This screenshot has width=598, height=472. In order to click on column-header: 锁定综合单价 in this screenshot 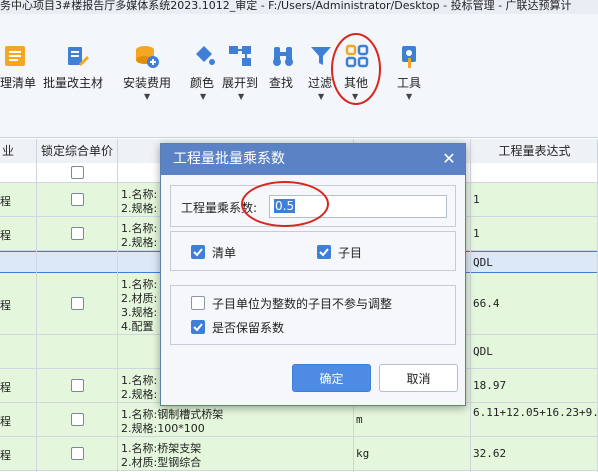, I will do `click(77, 151)`.